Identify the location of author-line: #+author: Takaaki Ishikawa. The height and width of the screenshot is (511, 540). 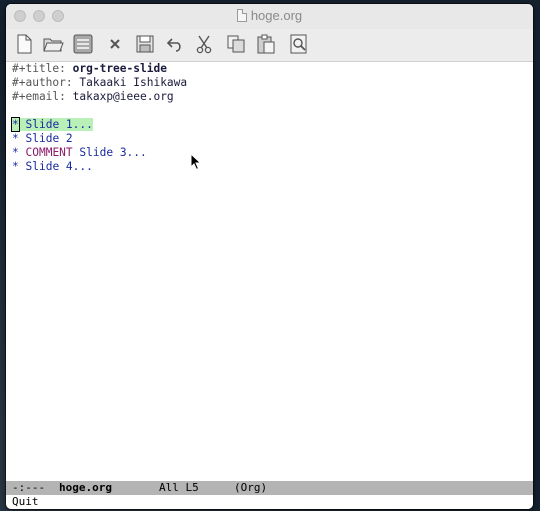
(99, 83).